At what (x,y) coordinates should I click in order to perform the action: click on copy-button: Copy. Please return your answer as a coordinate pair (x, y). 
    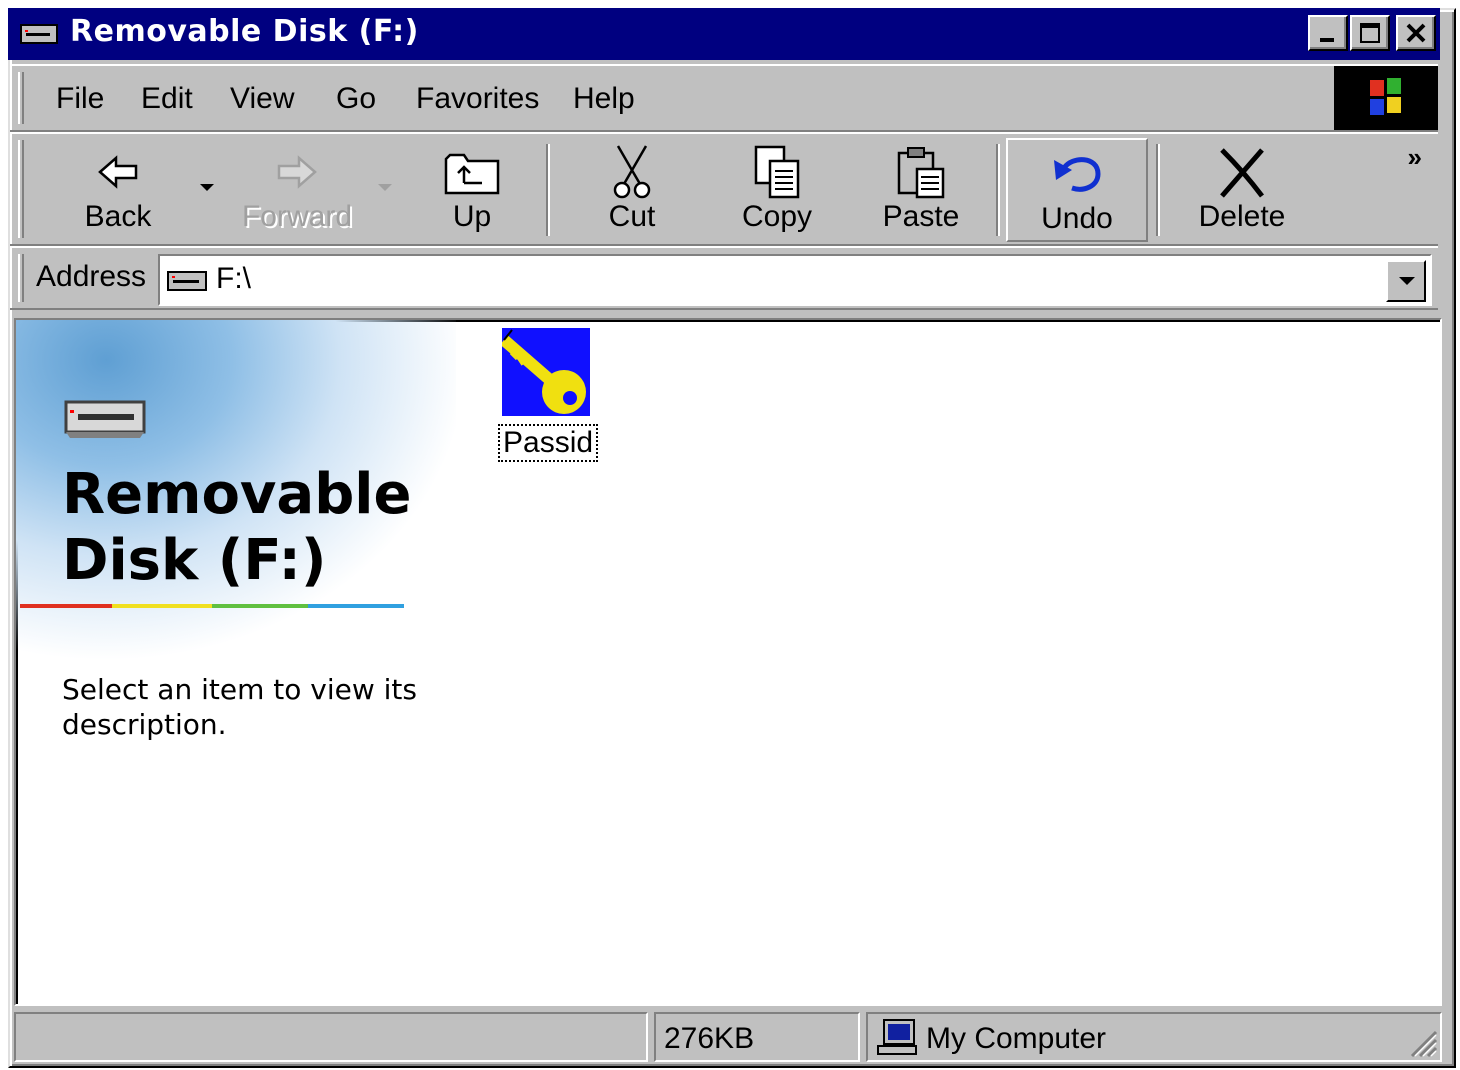
    Looking at the image, I should click on (777, 190).